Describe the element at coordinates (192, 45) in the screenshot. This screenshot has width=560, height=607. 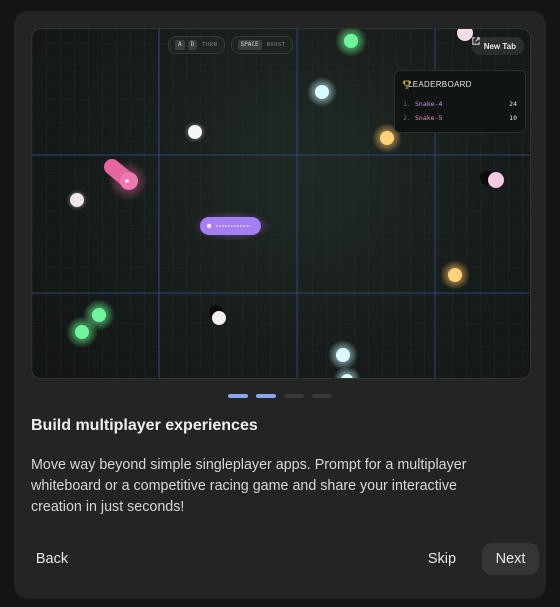
I see `key-d: D` at that location.